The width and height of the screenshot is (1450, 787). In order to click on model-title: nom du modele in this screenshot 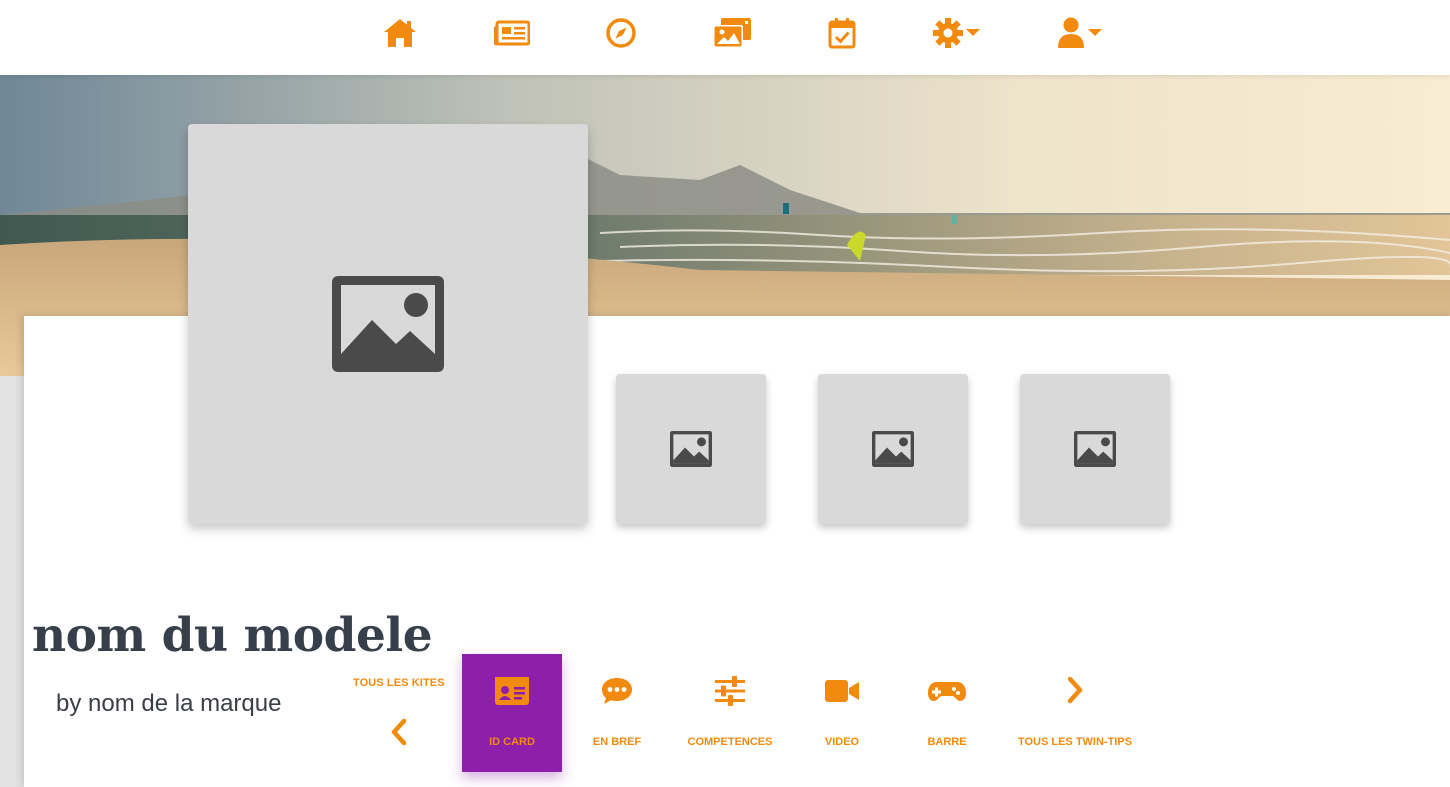, I will do `click(232, 635)`.